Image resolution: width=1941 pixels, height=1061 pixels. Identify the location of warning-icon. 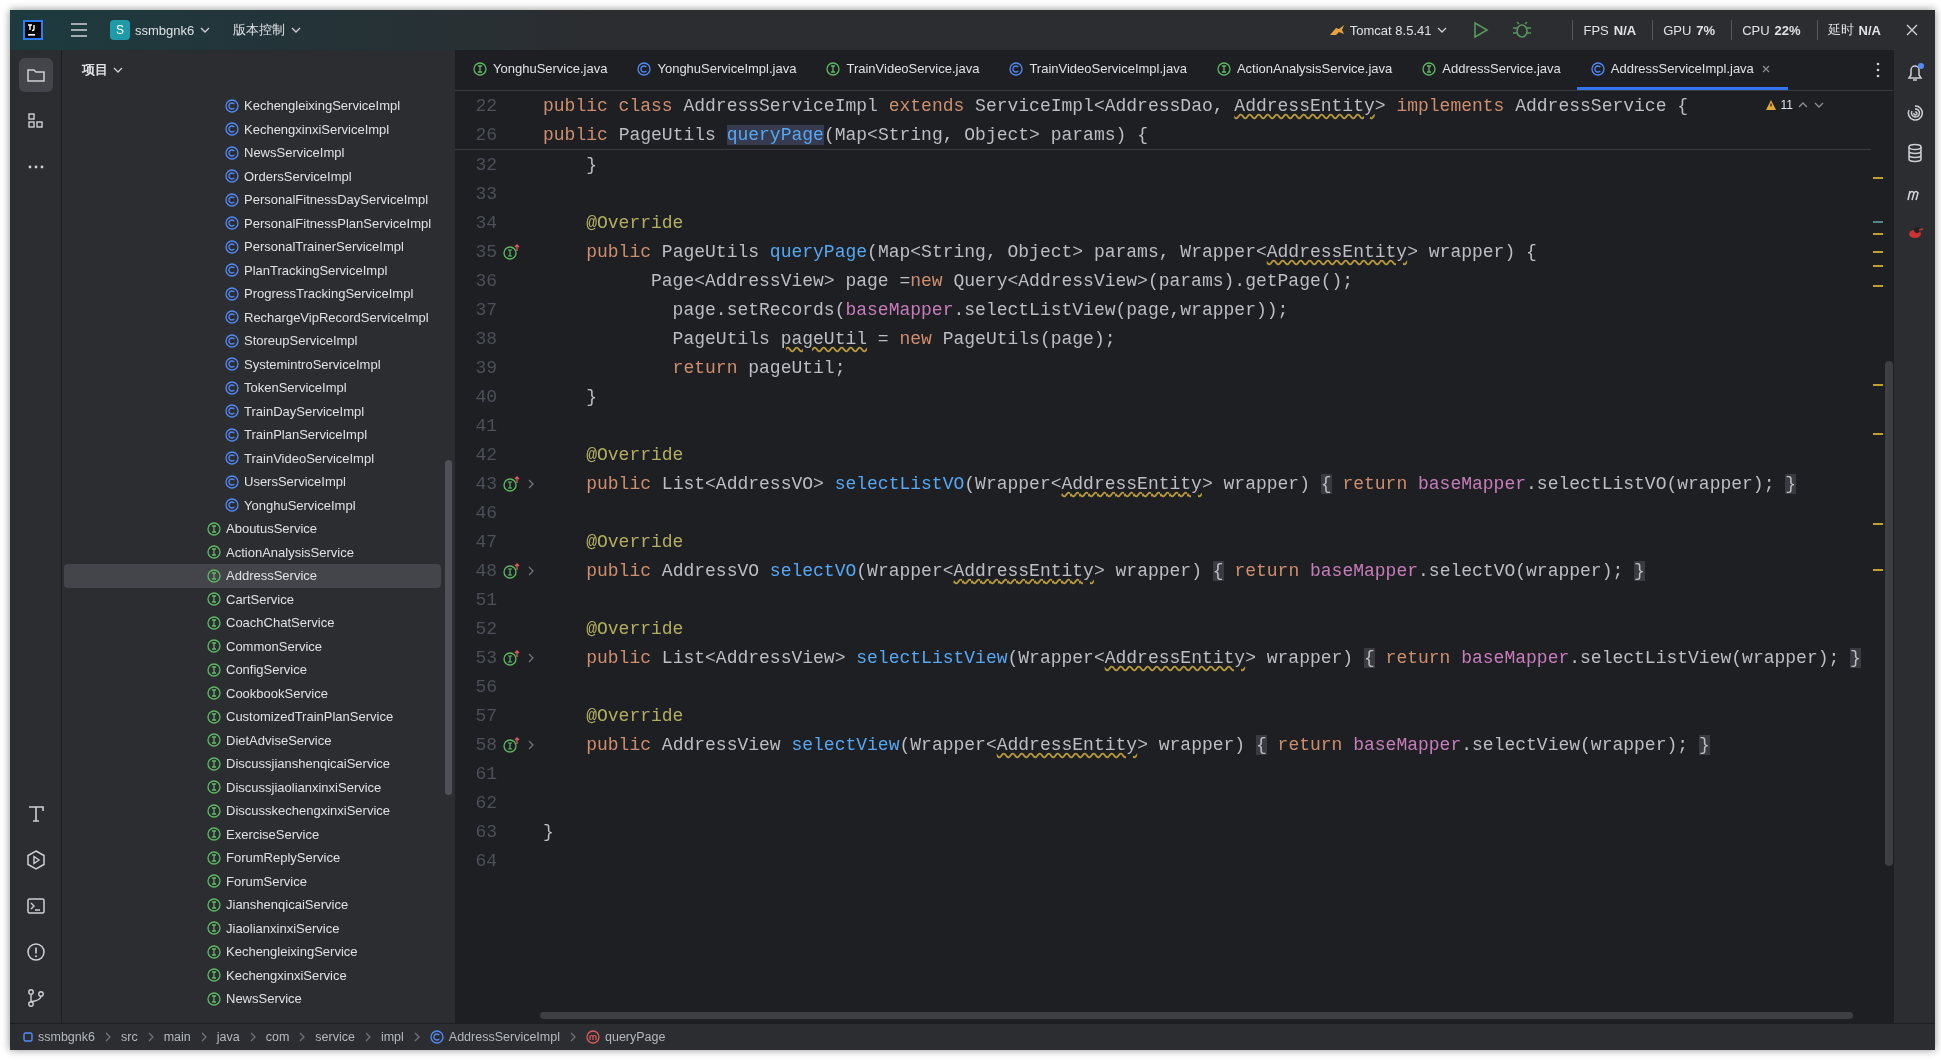
(1770, 105).